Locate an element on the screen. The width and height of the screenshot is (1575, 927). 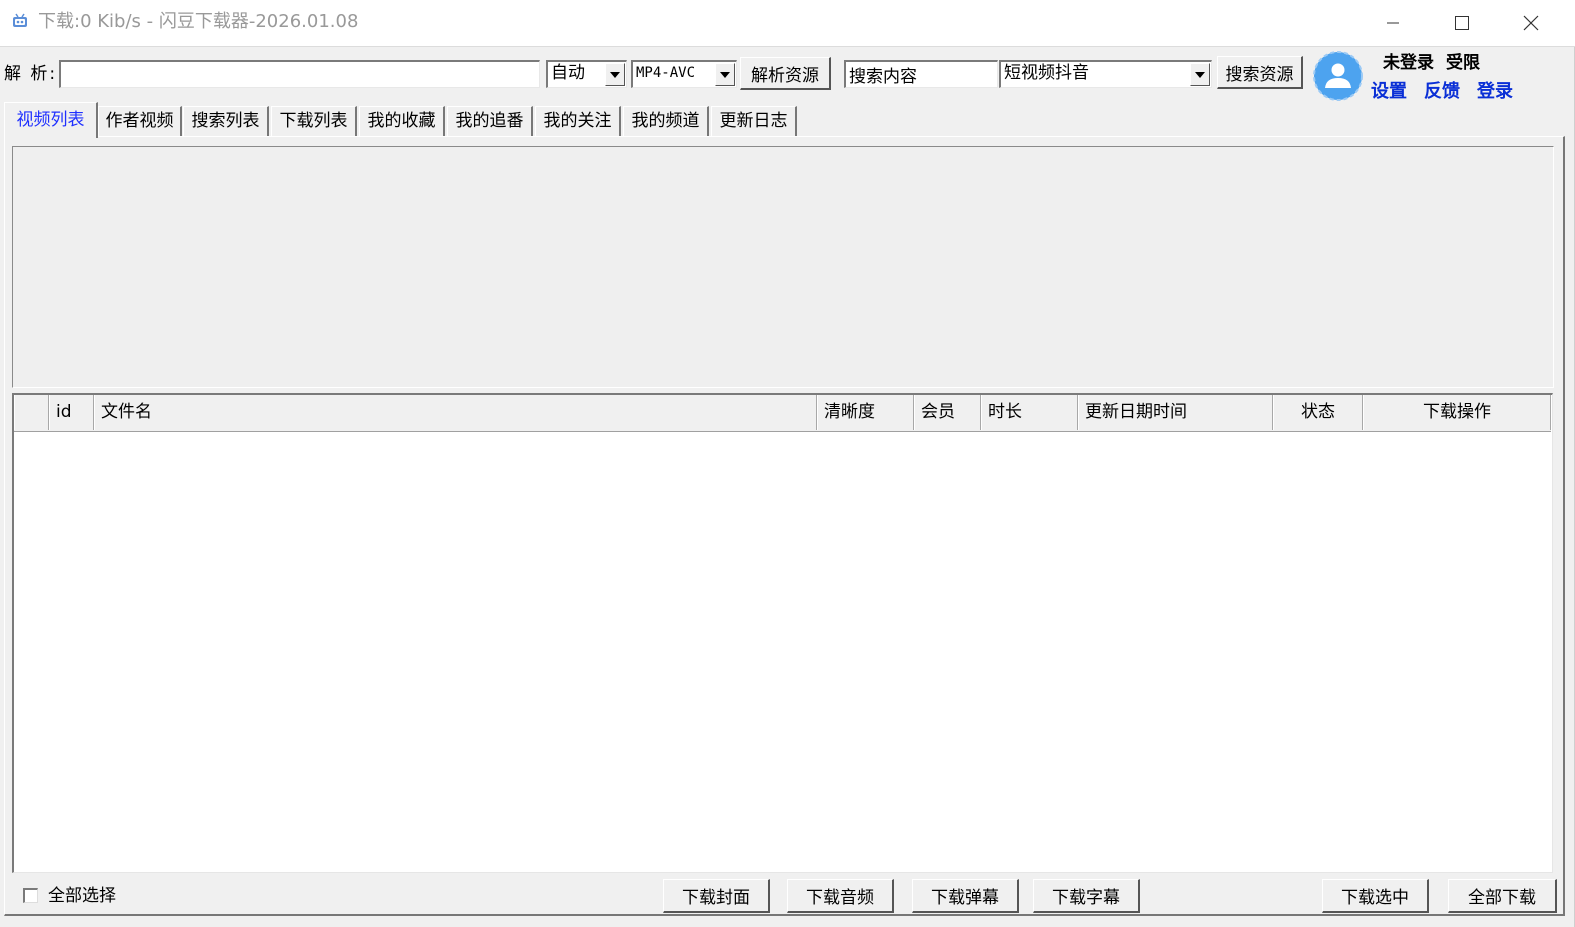
minimize-button is located at coordinates (1393, 23).